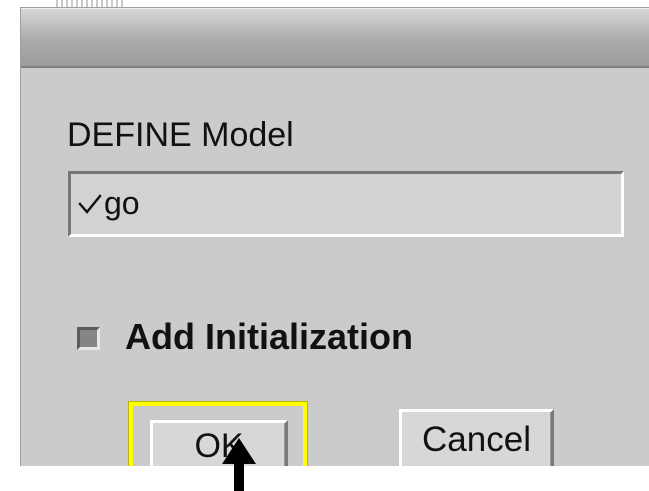 This screenshot has width=649, height=491. I want to click on model-value: go, so click(122, 202).